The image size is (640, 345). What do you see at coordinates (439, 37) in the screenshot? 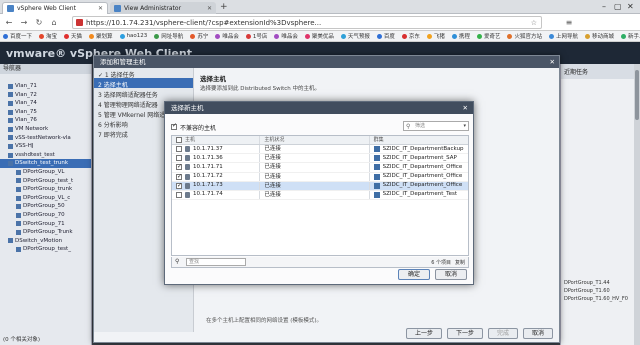
I see `bookmark-label: 飞猪` at bounding box center [439, 37].